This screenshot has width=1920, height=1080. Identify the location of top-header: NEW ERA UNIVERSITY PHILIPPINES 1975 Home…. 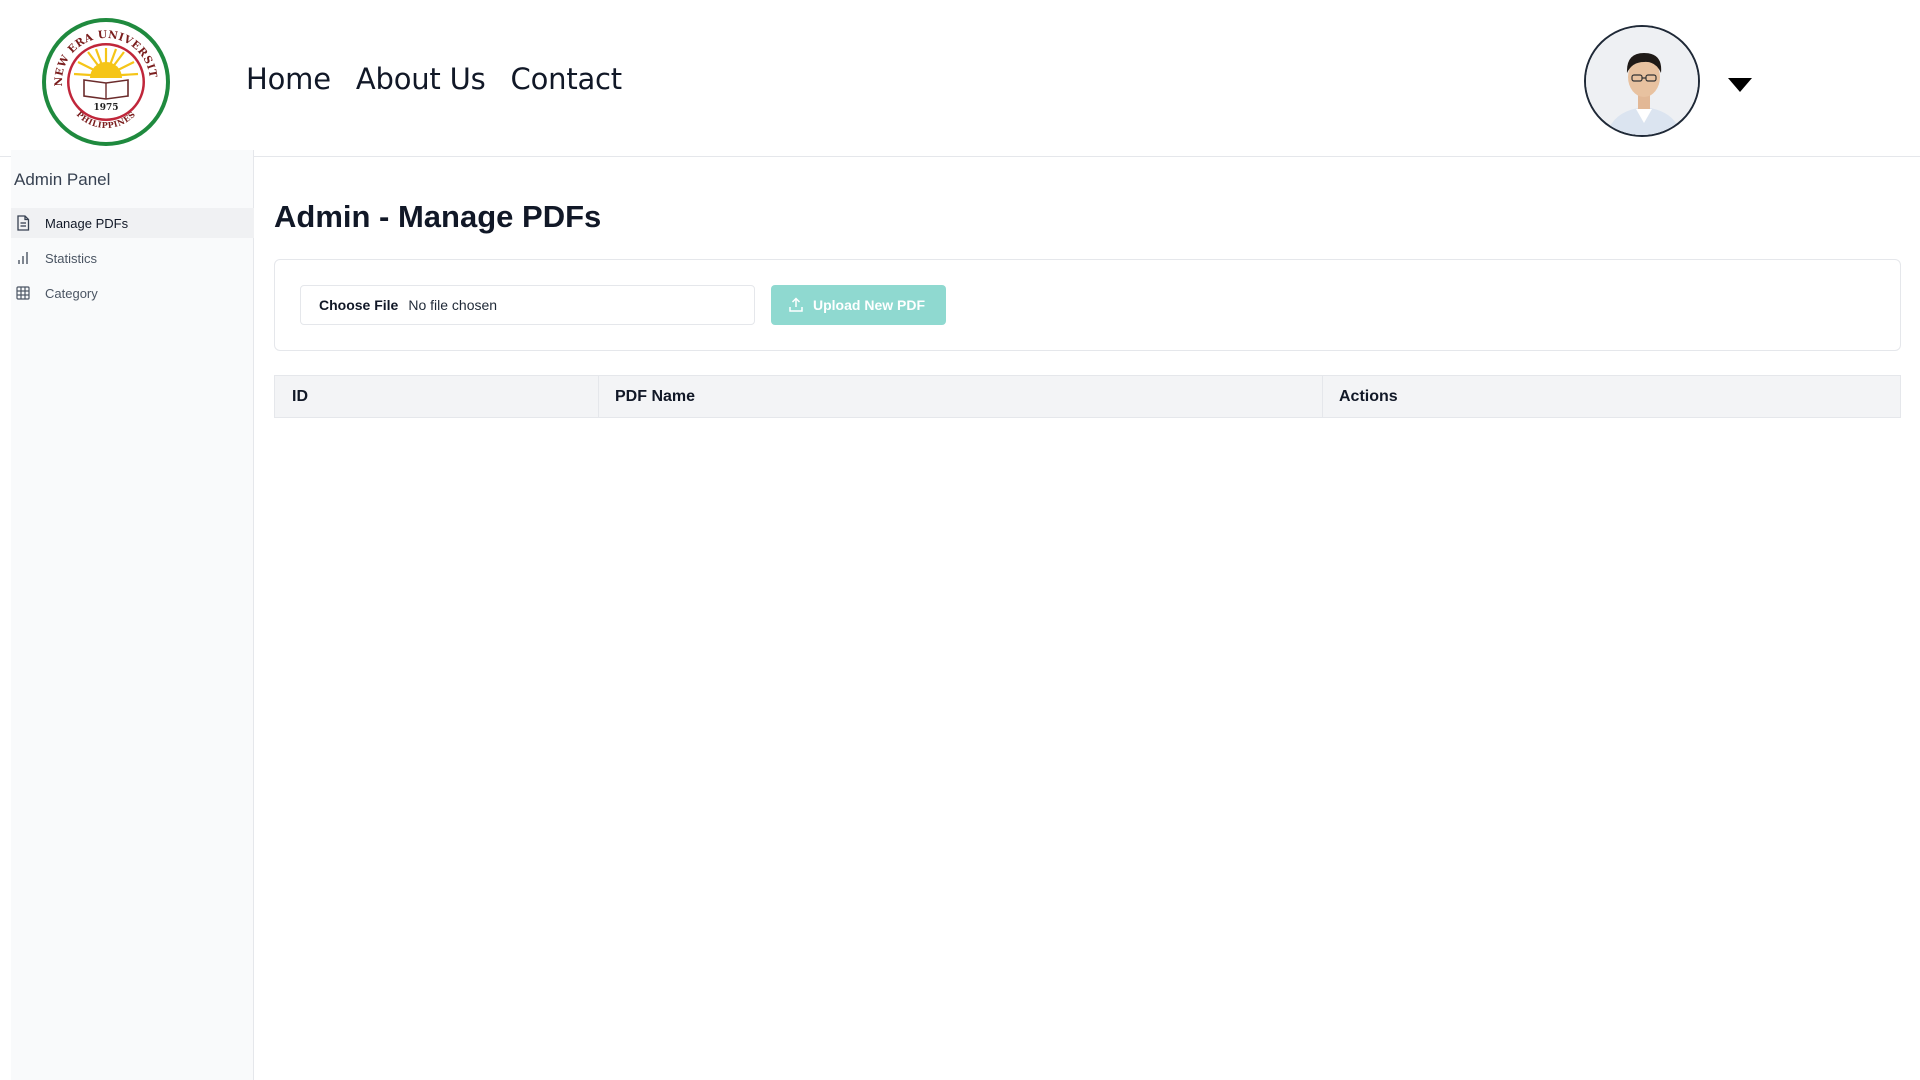
(960, 78).